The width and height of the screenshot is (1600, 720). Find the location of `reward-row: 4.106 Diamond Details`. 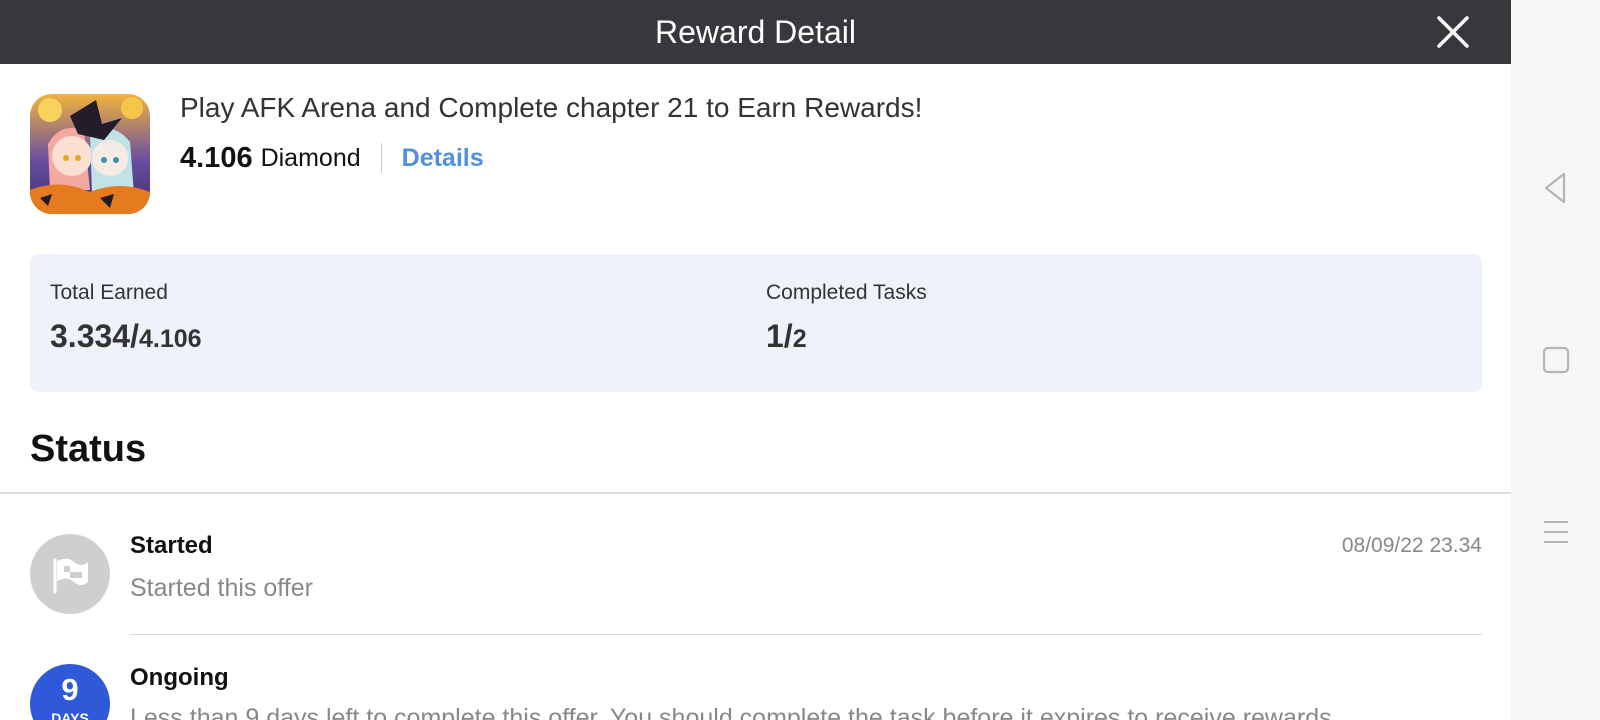

reward-row: 4.106 Diamond Details is located at coordinates (332, 158).